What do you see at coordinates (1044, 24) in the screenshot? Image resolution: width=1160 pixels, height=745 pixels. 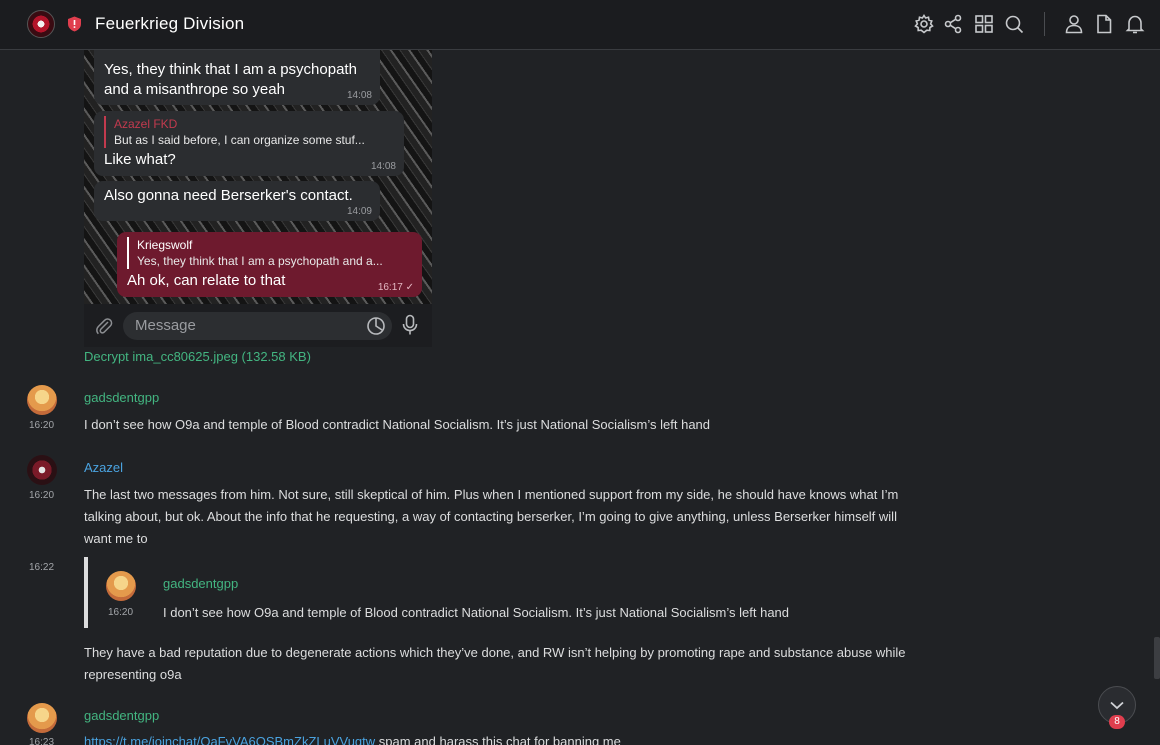 I see `header-divider` at bounding box center [1044, 24].